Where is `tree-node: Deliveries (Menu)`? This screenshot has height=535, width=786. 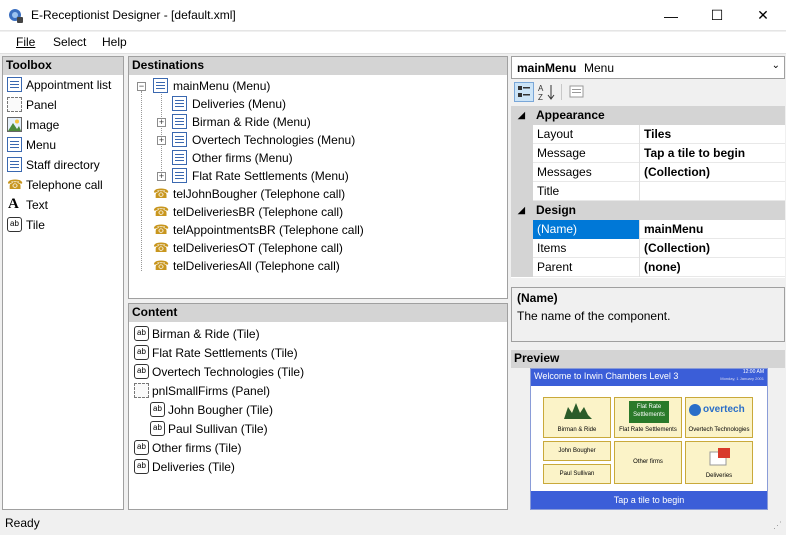
tree-node: Deliveries (Menu) is located at coordinates (229, 104).